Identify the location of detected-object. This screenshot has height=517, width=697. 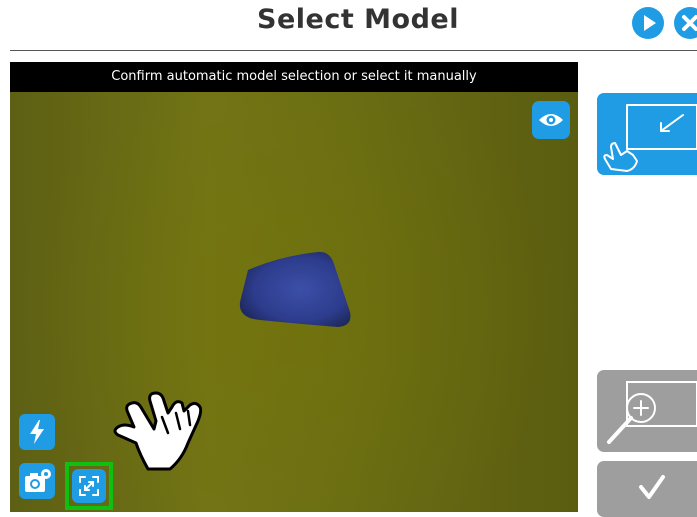
(295, 289).